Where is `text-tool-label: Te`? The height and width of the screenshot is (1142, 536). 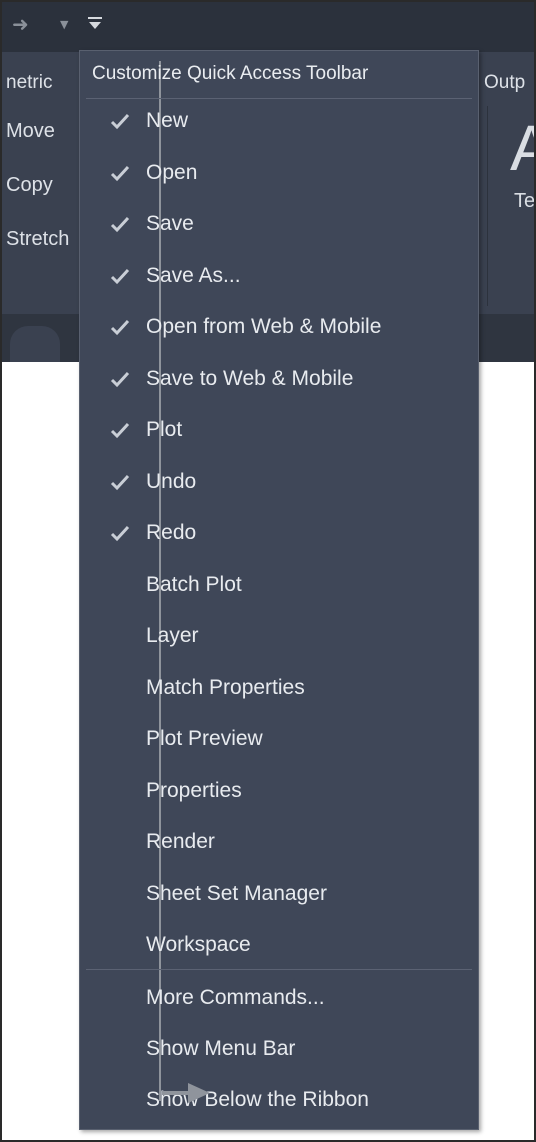
text-tool-label: Te is located at coordinates (524, 201).